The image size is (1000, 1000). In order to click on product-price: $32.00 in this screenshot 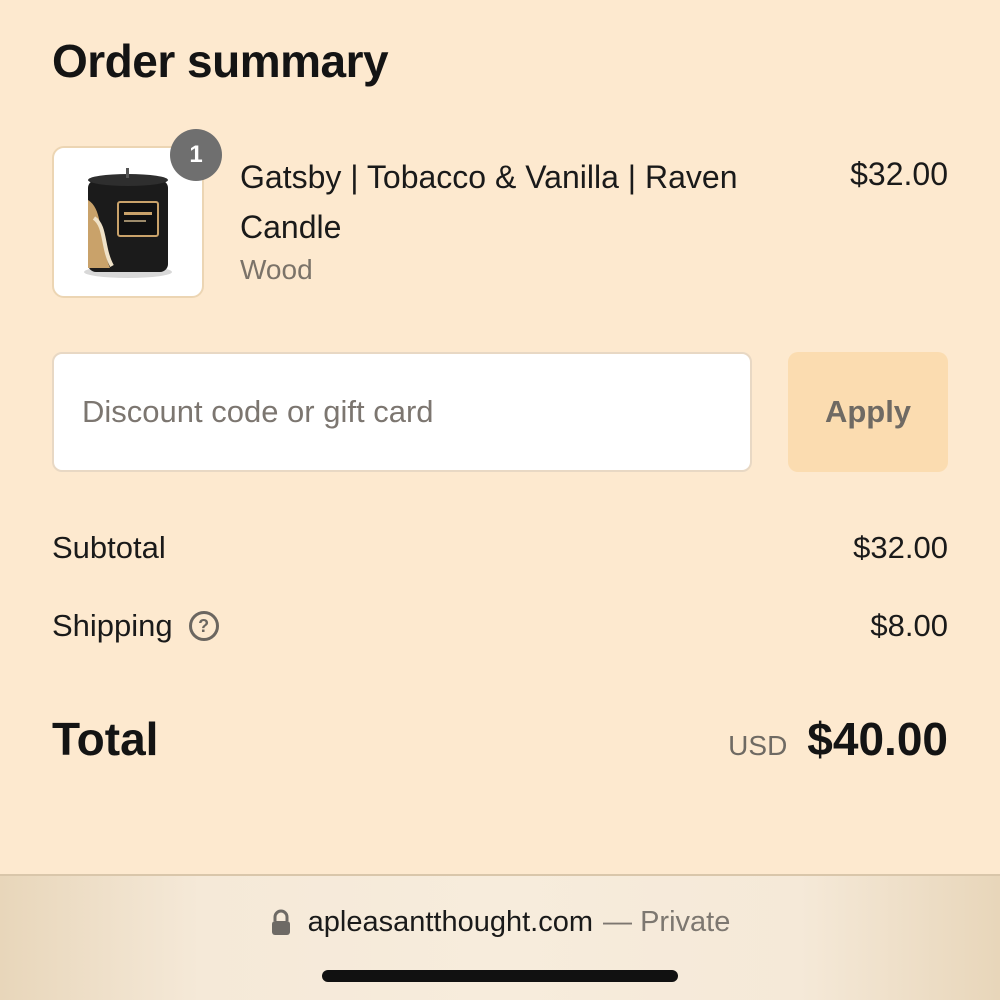, I will do `click(899, 174)`.